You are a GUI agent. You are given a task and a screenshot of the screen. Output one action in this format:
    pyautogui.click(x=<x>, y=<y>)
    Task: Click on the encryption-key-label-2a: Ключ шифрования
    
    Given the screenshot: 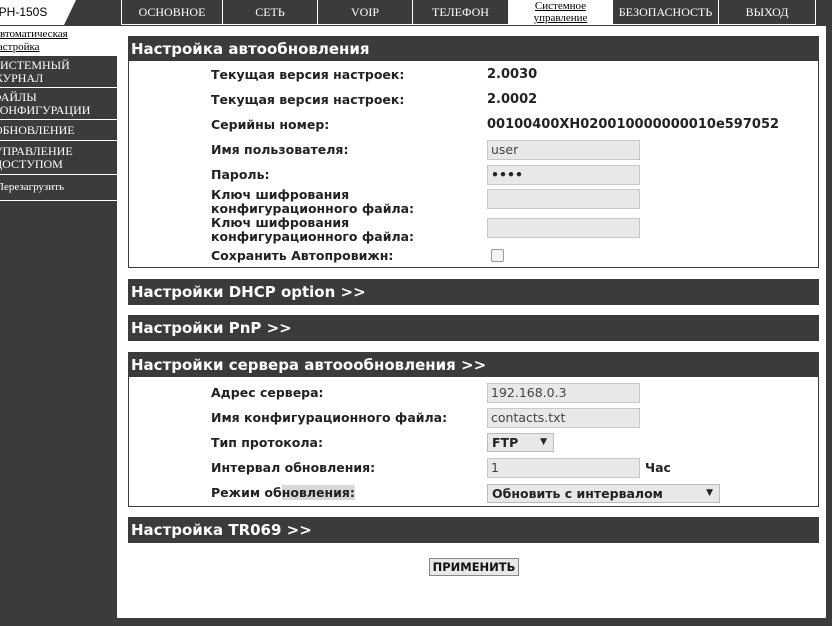 What is the action you would take?
    pyautogui.click(x=280, y=222)
    